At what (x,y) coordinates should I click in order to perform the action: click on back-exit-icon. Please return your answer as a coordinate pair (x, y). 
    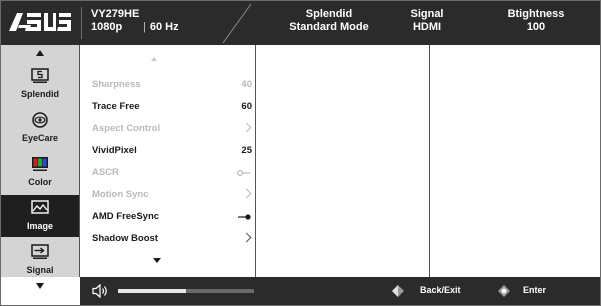
    Looking at the image, I should click on (398, 291).